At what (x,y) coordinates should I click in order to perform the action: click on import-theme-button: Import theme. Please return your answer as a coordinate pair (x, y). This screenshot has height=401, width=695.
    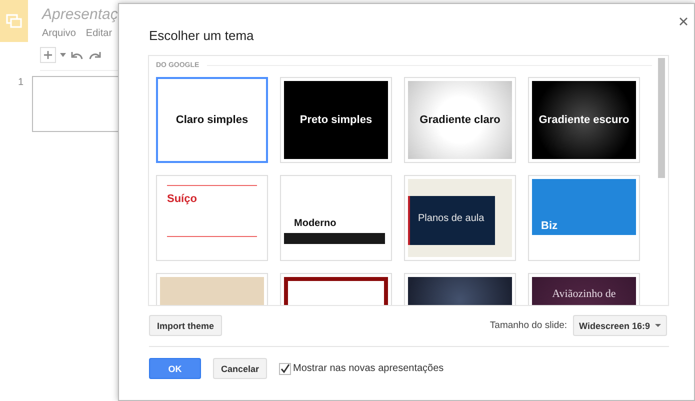
    Looking at the image, I should click on (185, 325).